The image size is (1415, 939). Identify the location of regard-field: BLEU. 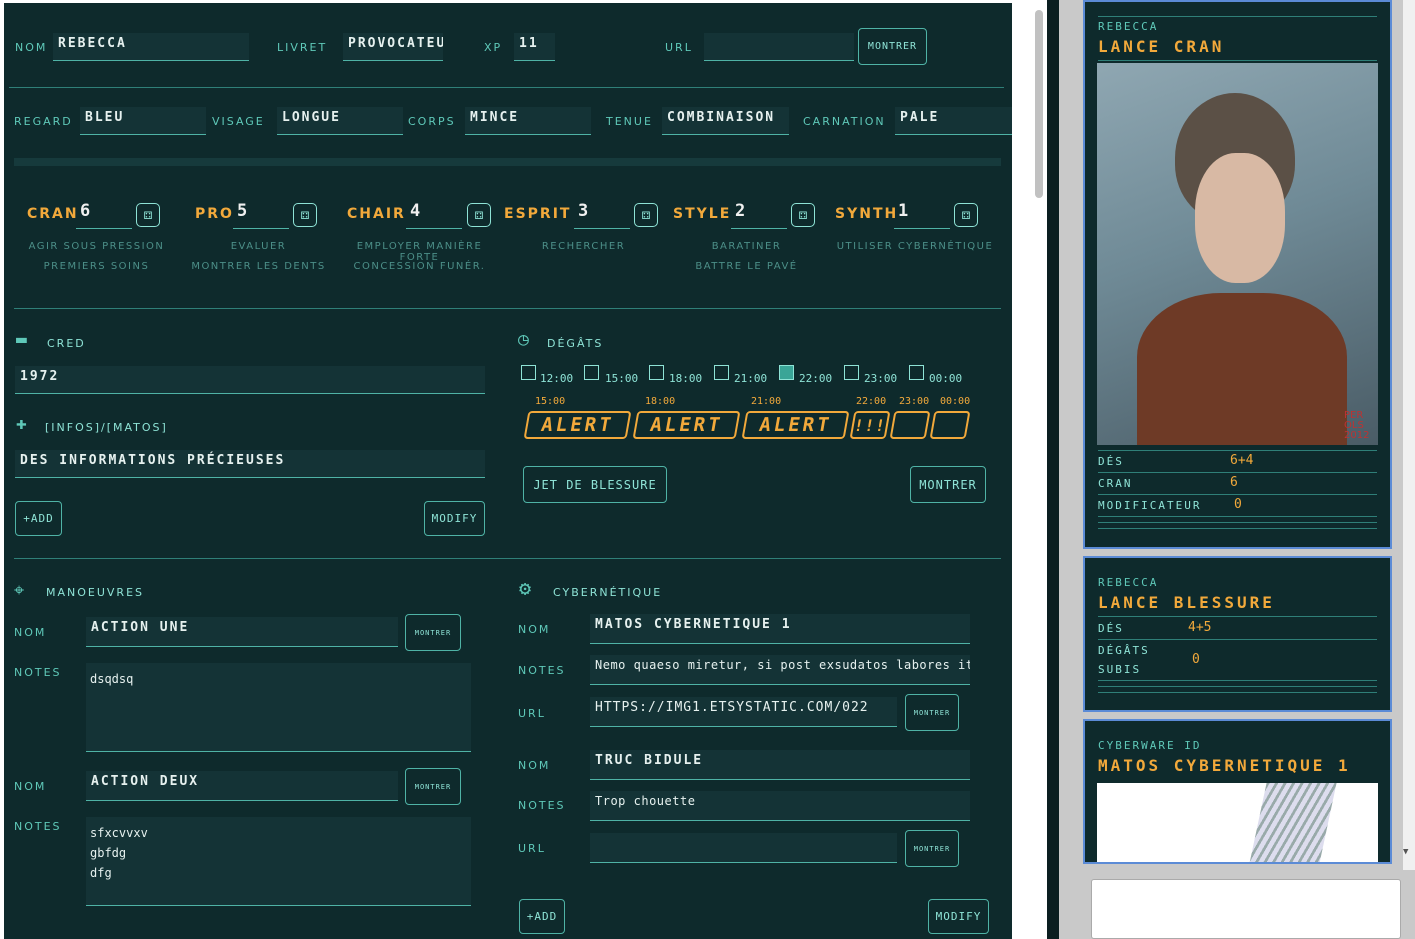
(143, 121).